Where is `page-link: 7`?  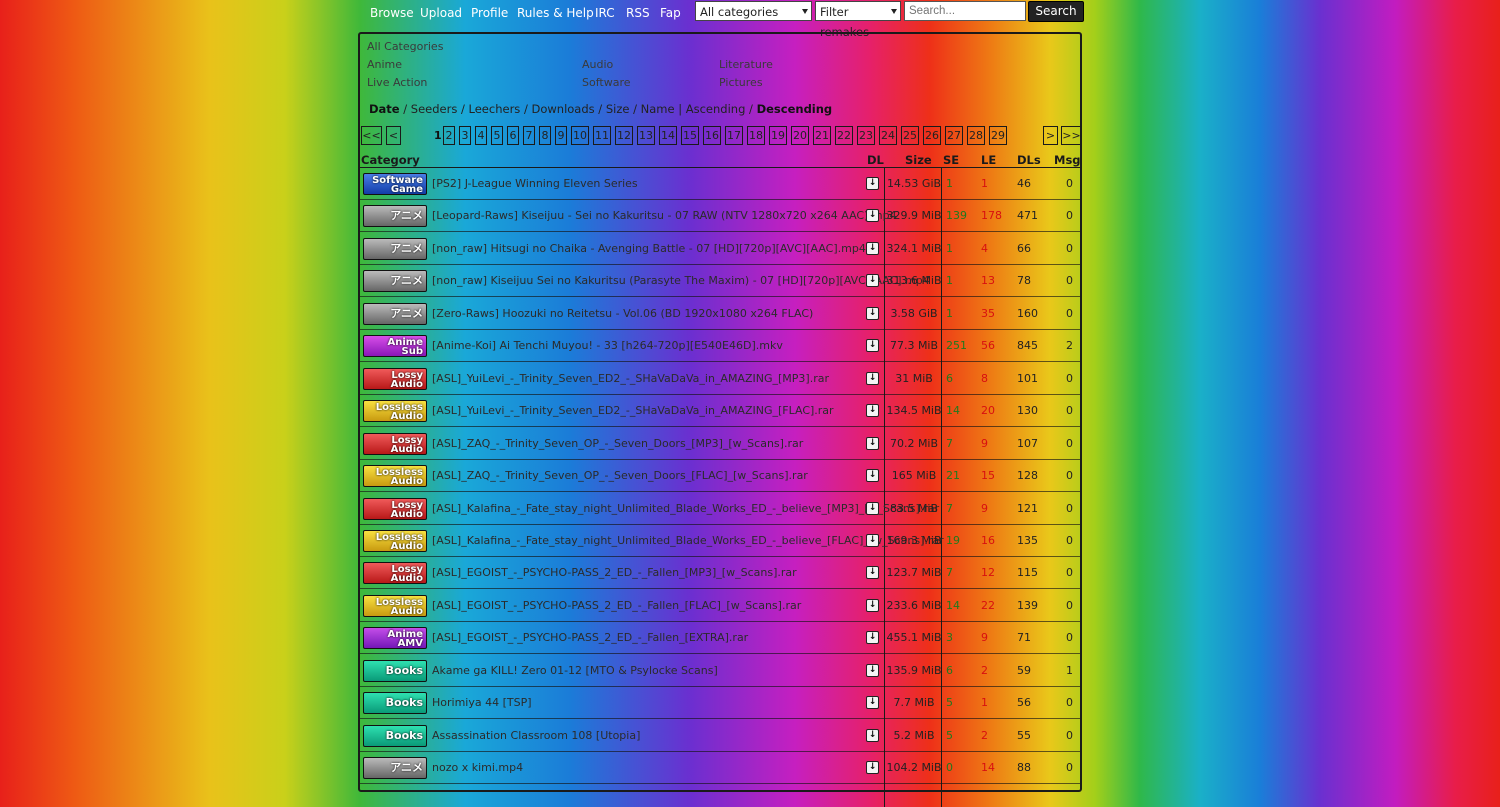 page-link: 7 is located at coordinates (529, 135).